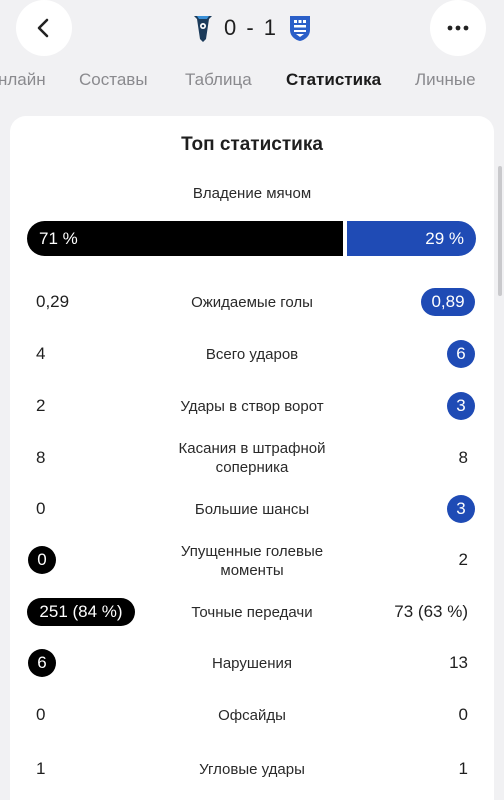 This screenshot has width=504, height=800. What do you see at coordinates (252, 406) in the screenshot?
I see `stat-label: Удары в створ ворот` at bounding box center [252, 406].